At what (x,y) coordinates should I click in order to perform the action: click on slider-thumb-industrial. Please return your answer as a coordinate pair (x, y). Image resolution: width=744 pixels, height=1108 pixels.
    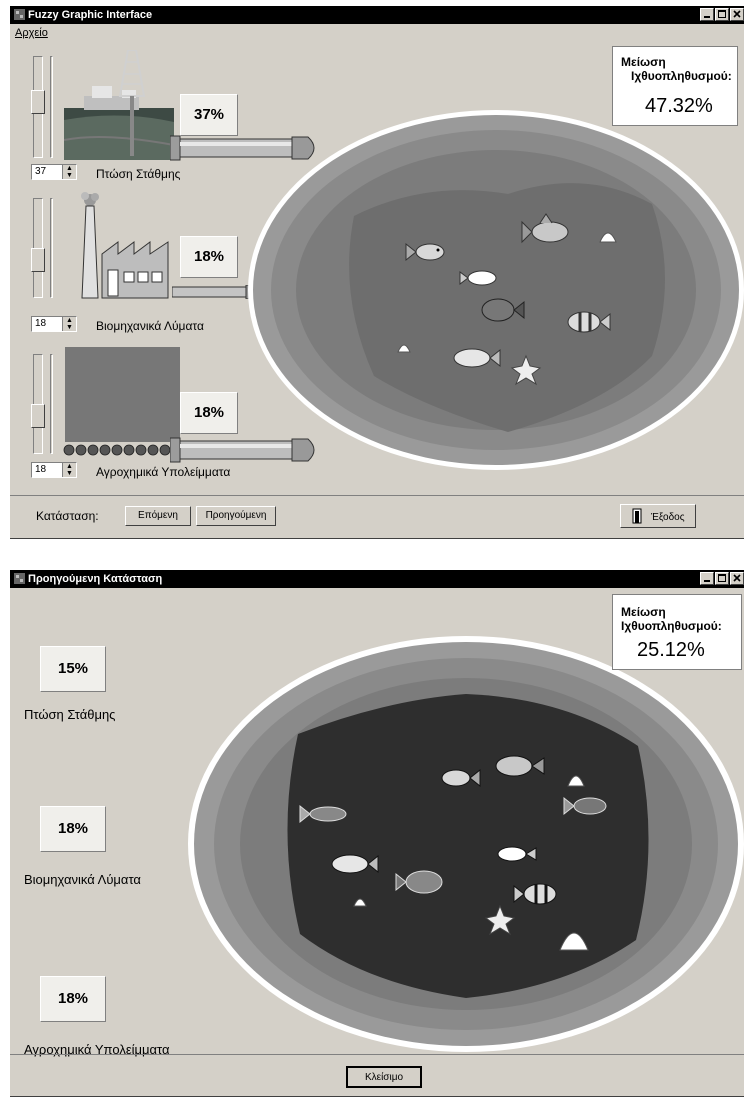
    Looking at the image, I should click on (38, 260).